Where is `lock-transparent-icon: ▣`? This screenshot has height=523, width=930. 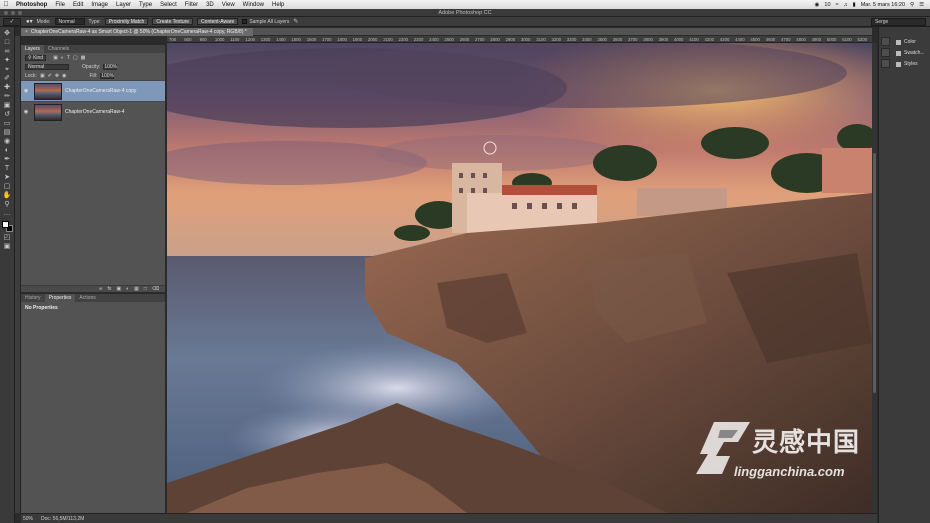 lock-transparent-icon: ▣ is located at coordinates (42, 76).